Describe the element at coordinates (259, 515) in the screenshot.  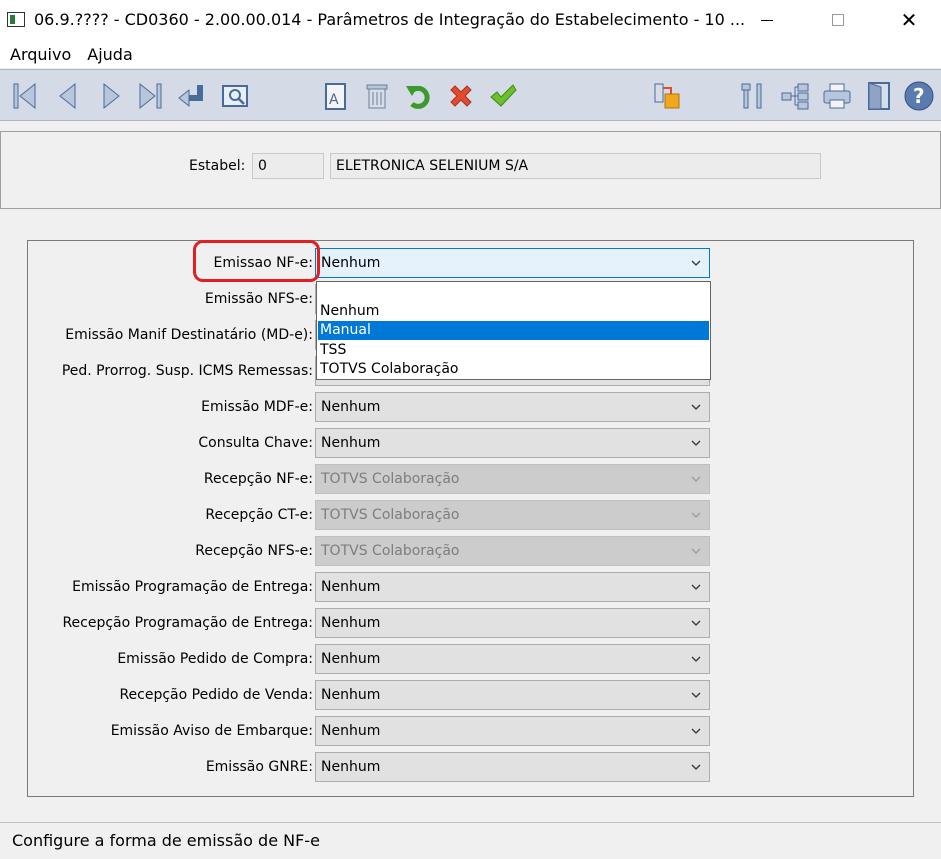
I see `recepcao-cte-label: Recepção CT-e:` at that location.